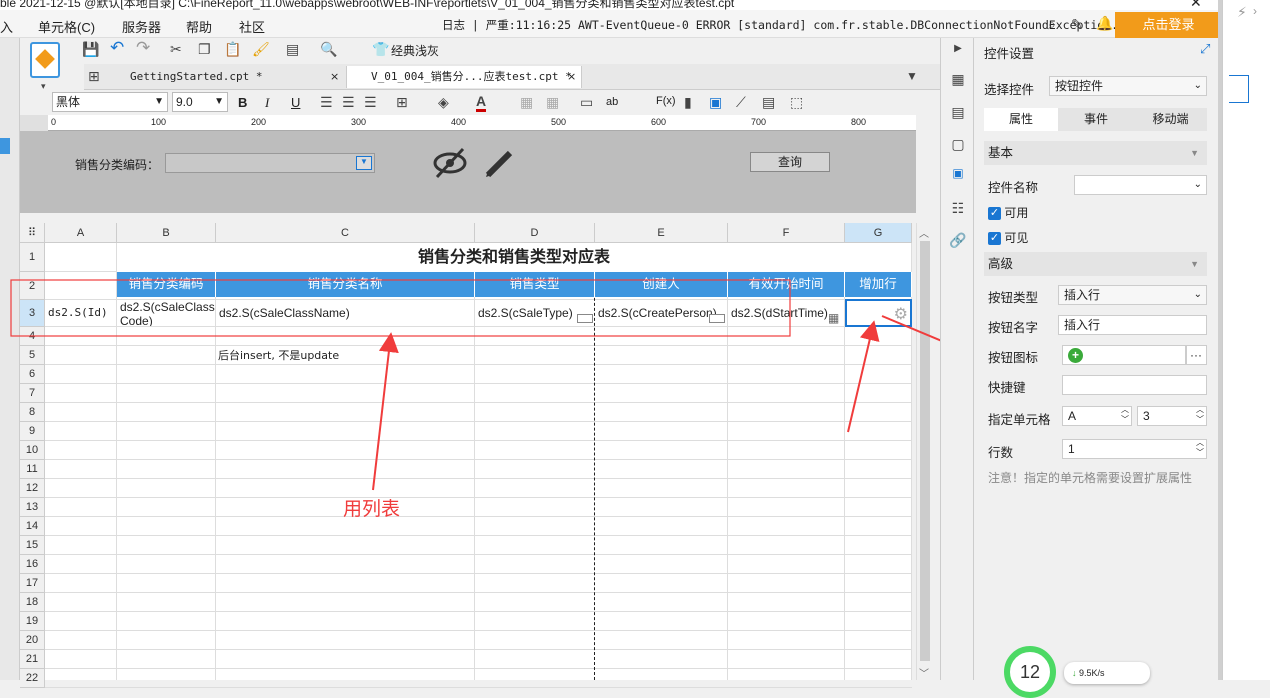  I want to click on cell-element-icon: ▤, so click(958, 115).